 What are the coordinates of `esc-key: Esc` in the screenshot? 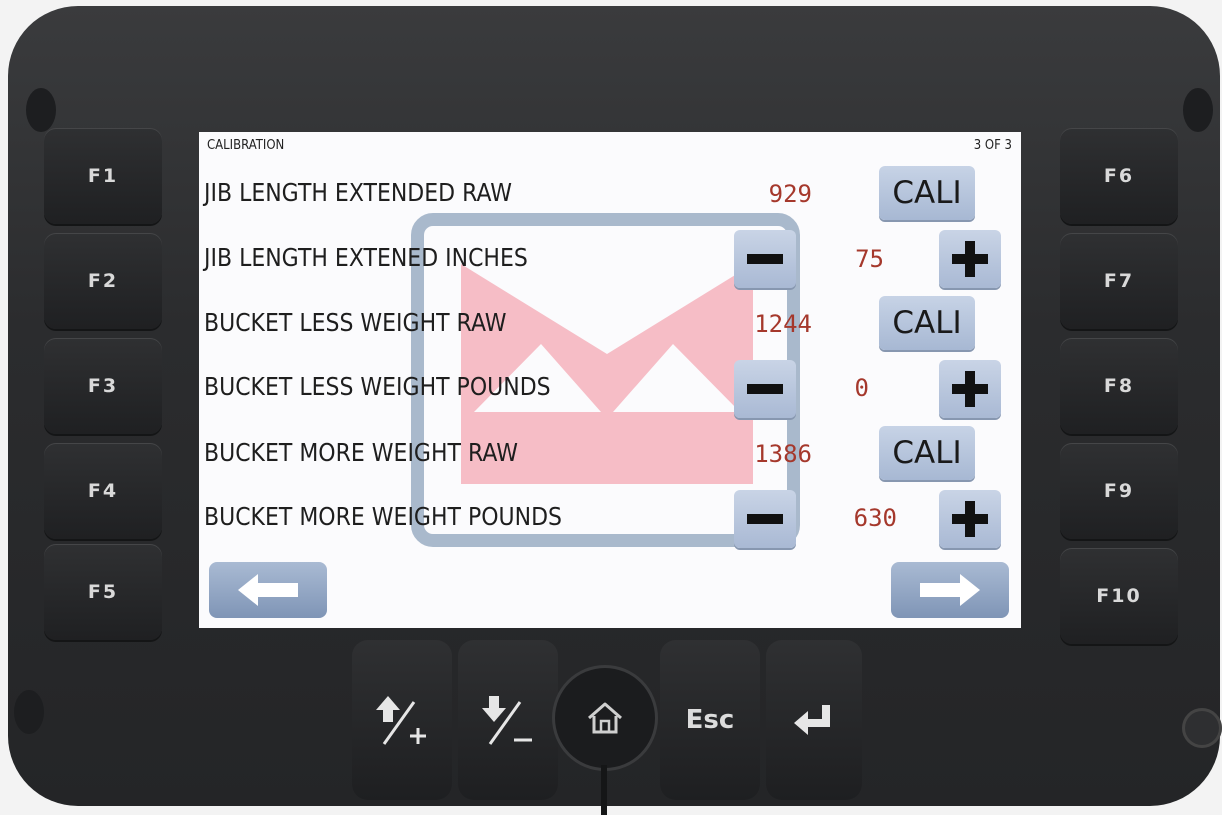 It's located at (710, 720).